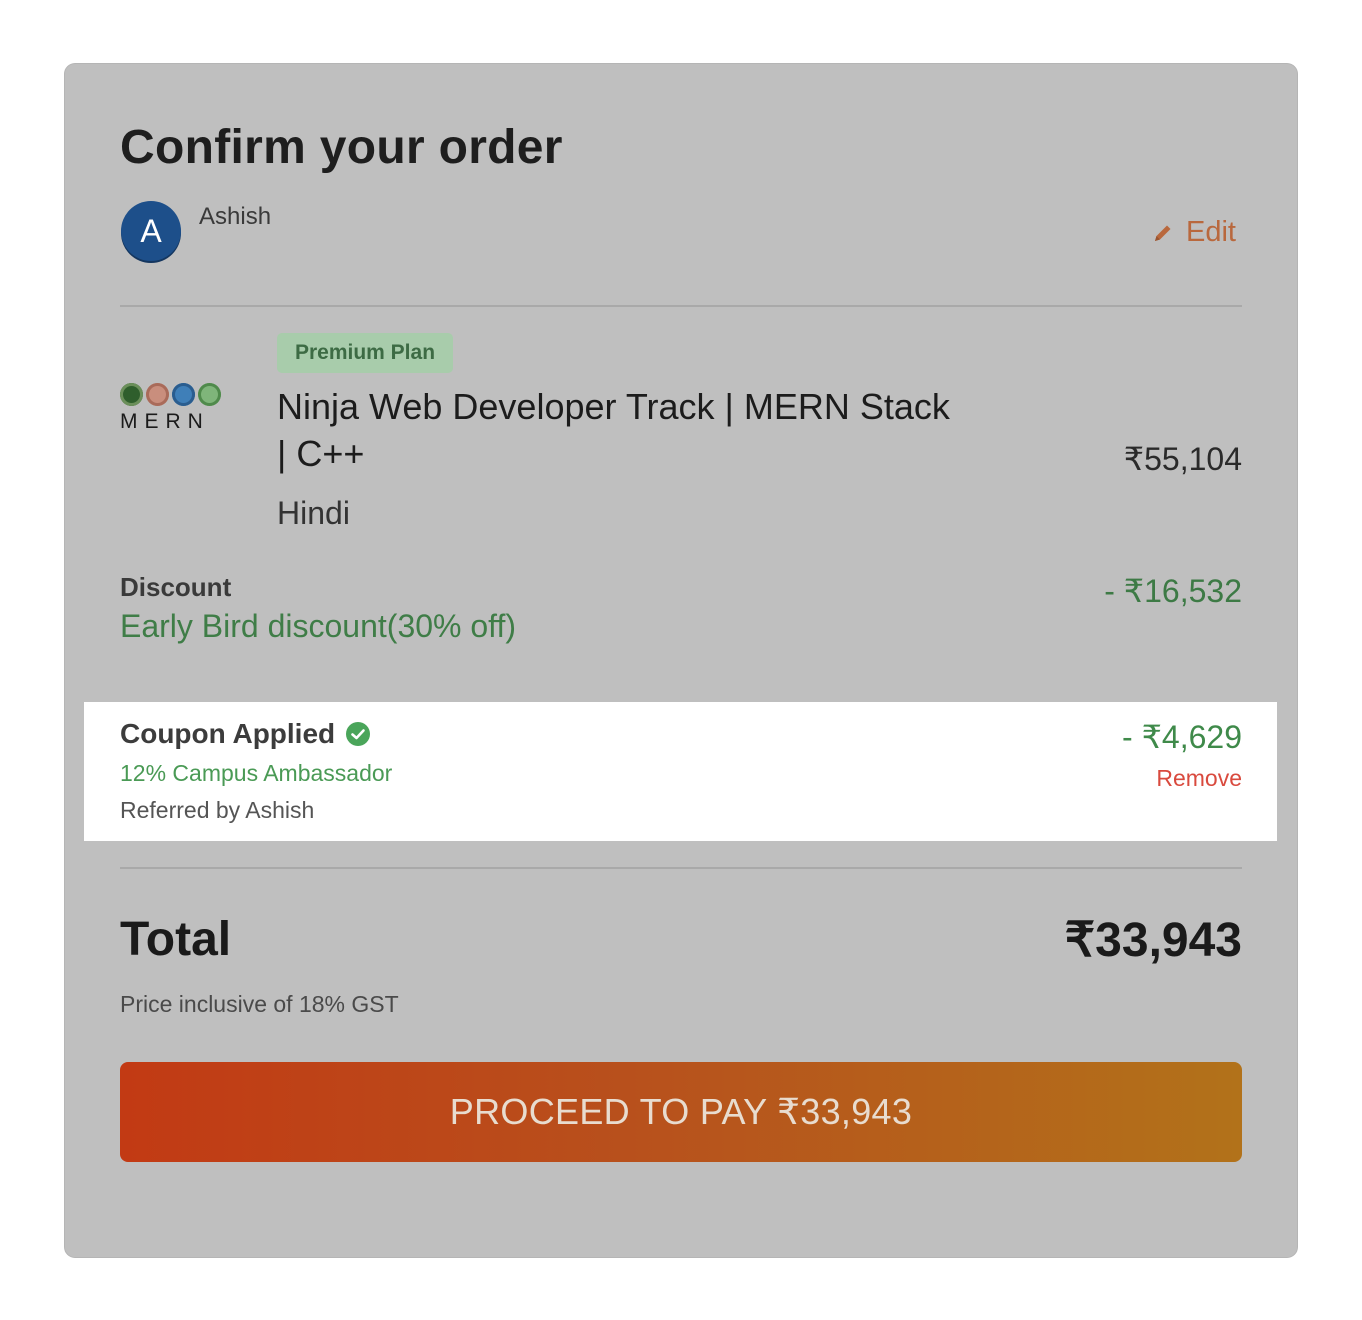 Image resolution: width=1362 pixels, height=1320 pixels. I want to click on discount-description: Early Bird discount(30% off), so click(318, 626).